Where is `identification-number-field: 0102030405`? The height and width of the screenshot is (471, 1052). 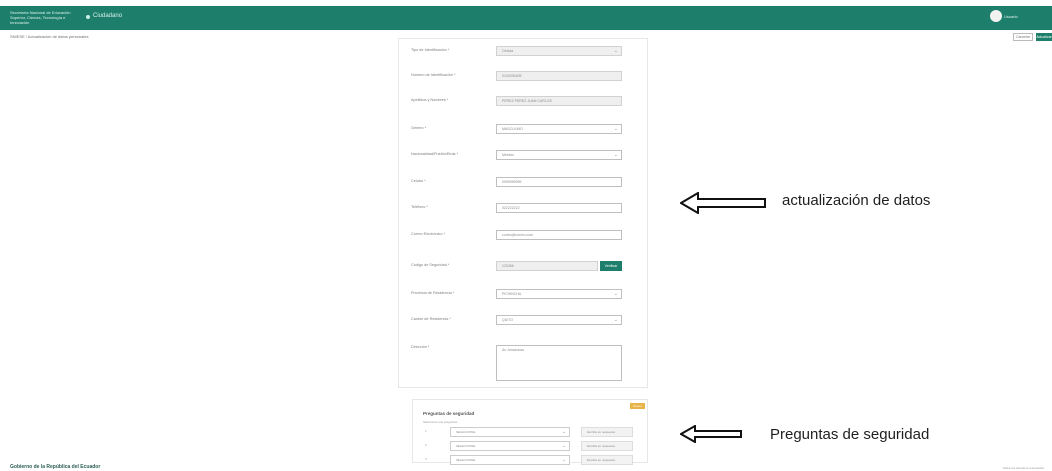
identification-number-field: 0102030405 is located at coordinates (559, 76).